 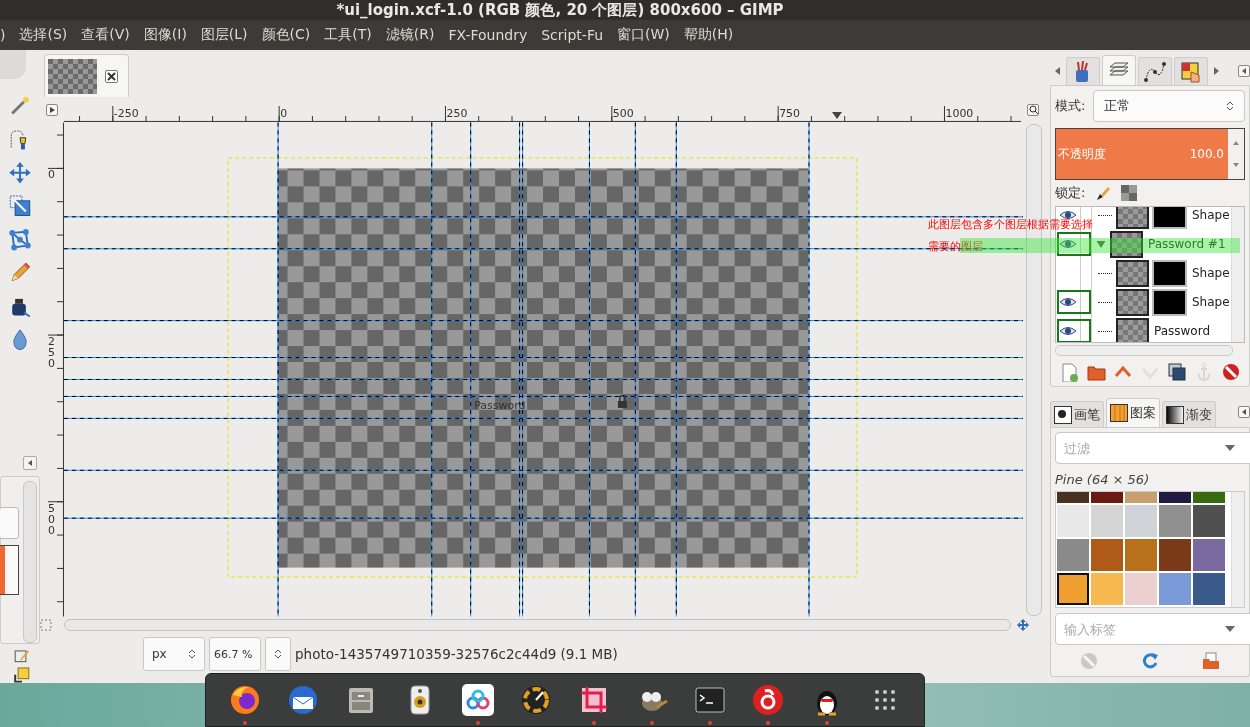 I want to click on paths-icon, so click(x=1155, y=71).